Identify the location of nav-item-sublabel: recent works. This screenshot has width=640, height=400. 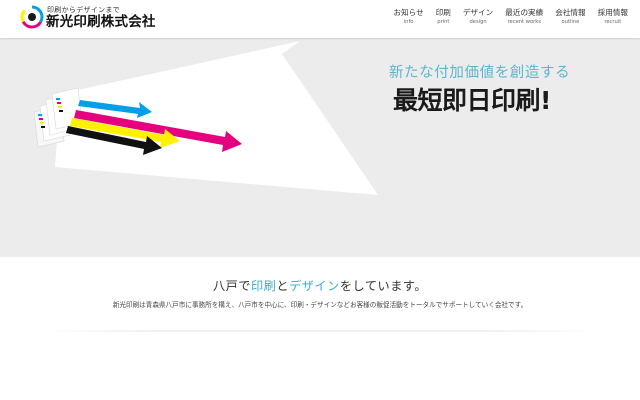
(524, 22).